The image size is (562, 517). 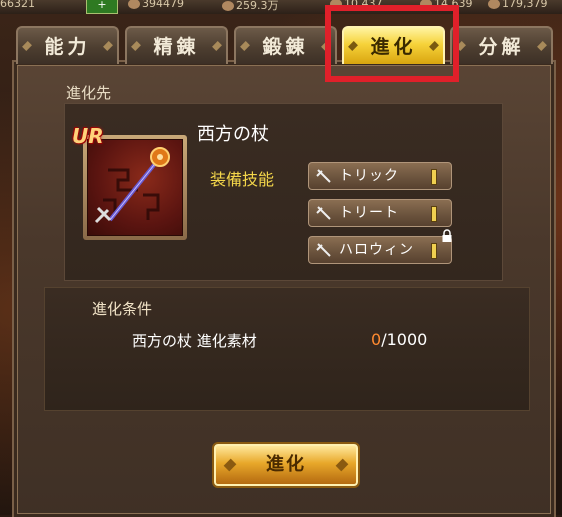 I want to click on evolution-target-label: 進化先, so click(x=89, y=93).